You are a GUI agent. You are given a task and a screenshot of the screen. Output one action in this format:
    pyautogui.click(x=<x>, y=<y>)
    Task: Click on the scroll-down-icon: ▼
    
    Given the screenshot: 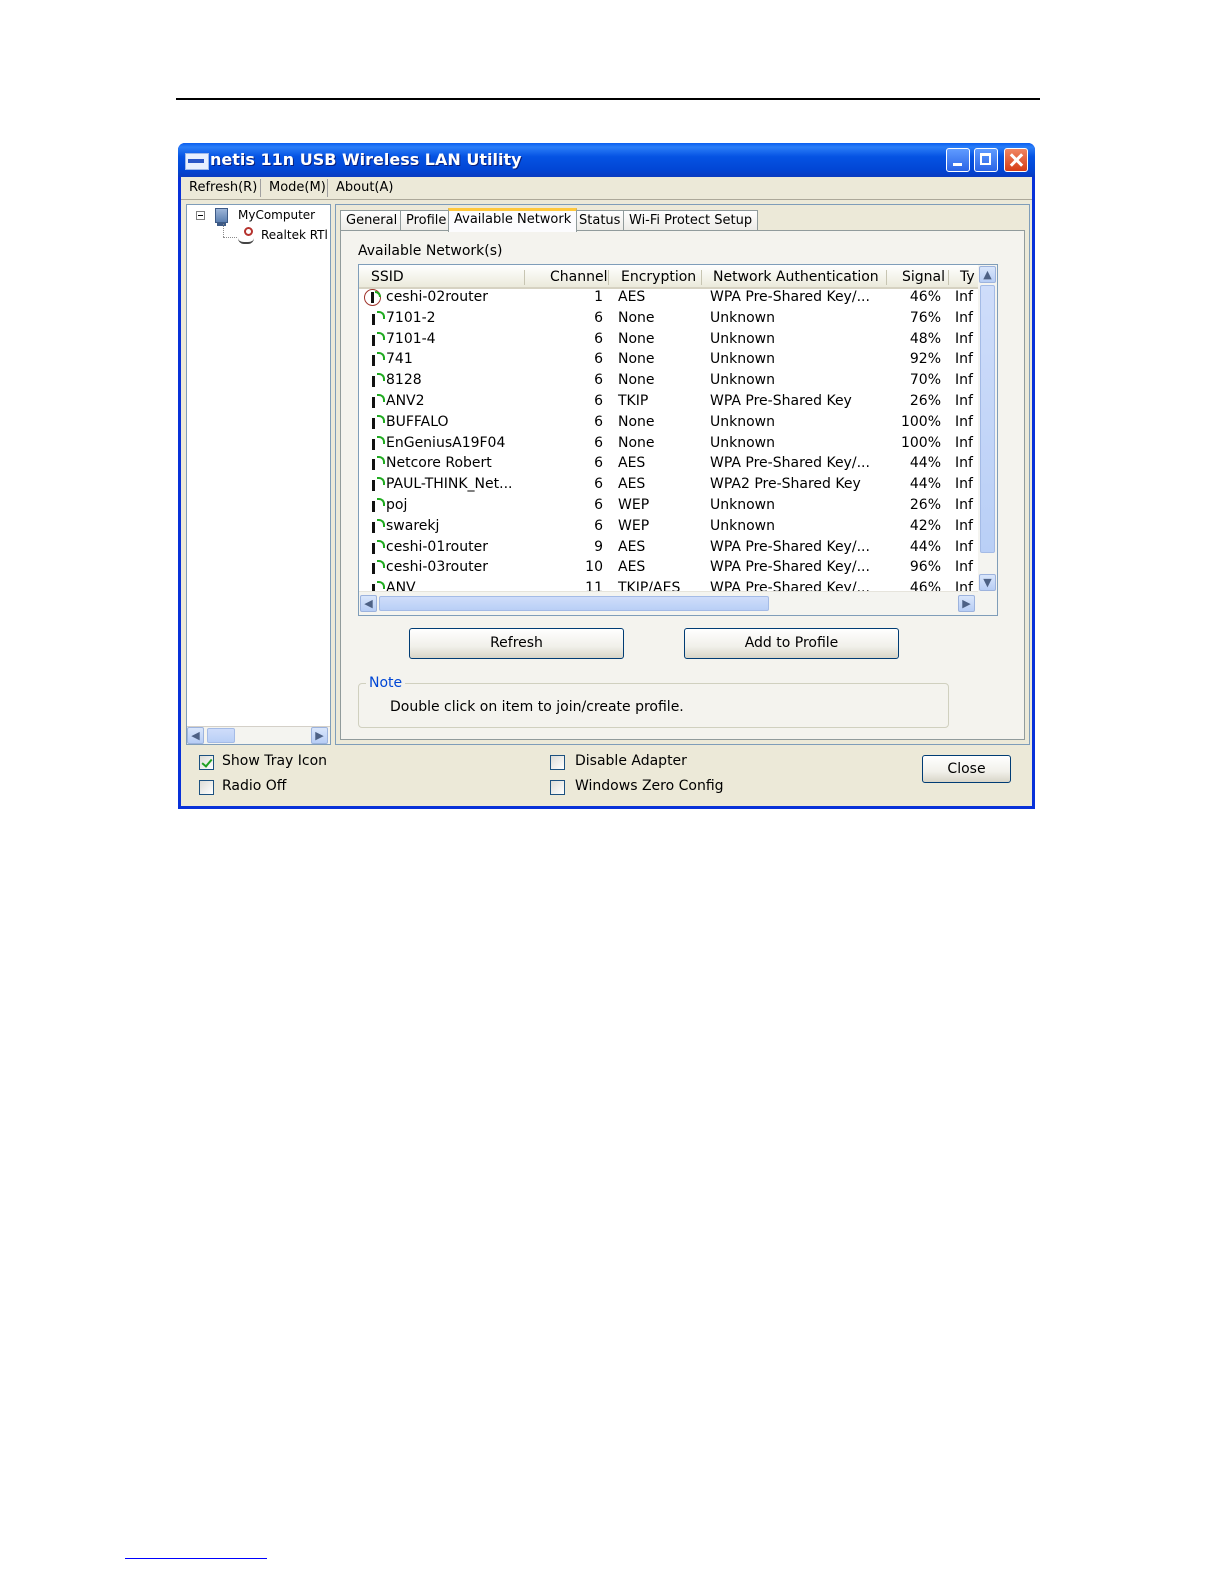 What is the action you would take?
    pyautogui.click(x=987, y=582)
    